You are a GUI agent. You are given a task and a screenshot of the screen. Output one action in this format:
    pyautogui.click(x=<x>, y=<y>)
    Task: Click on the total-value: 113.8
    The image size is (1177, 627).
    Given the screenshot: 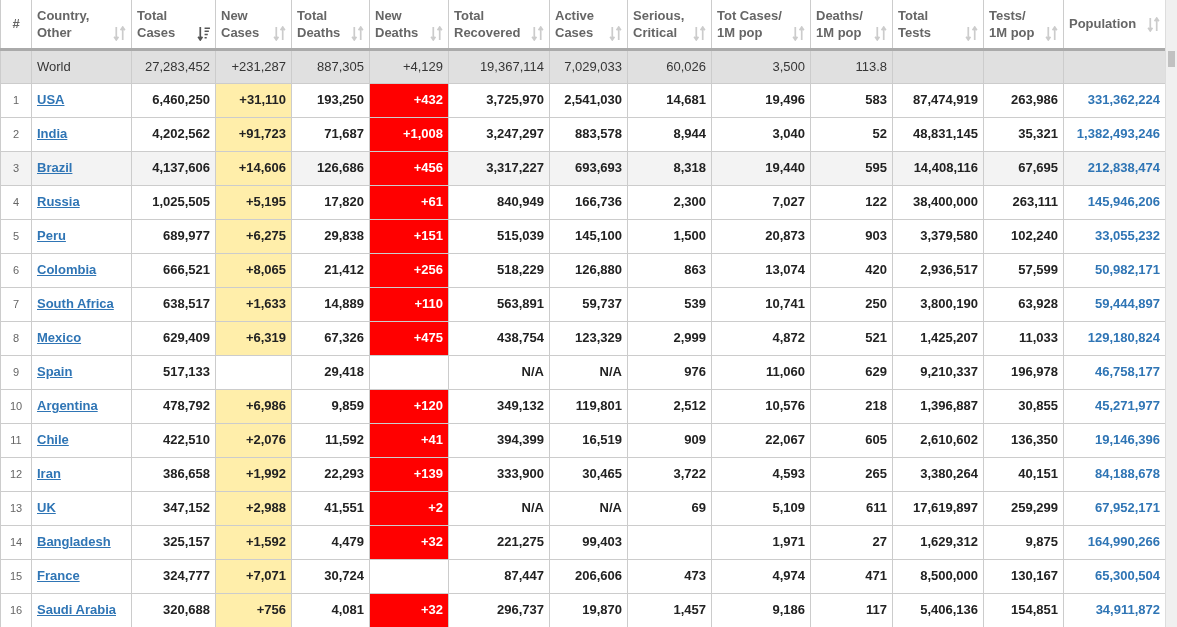 What is the action you would take?
    pyautogui.click(x=871, y=66)
    